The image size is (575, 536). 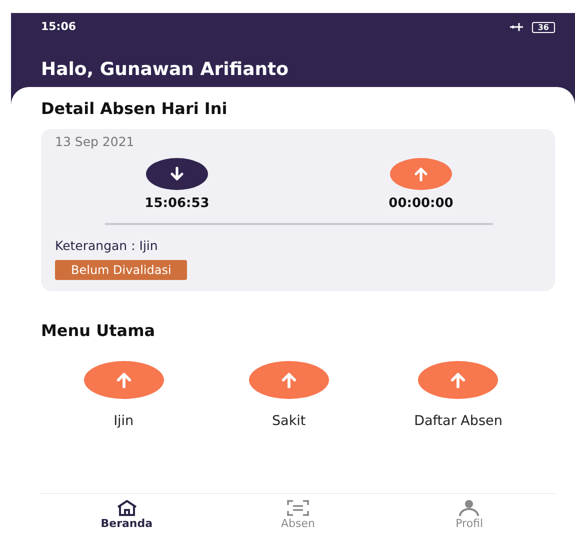 I want to click on up-arrow-icon, so click(x=421, y=174).